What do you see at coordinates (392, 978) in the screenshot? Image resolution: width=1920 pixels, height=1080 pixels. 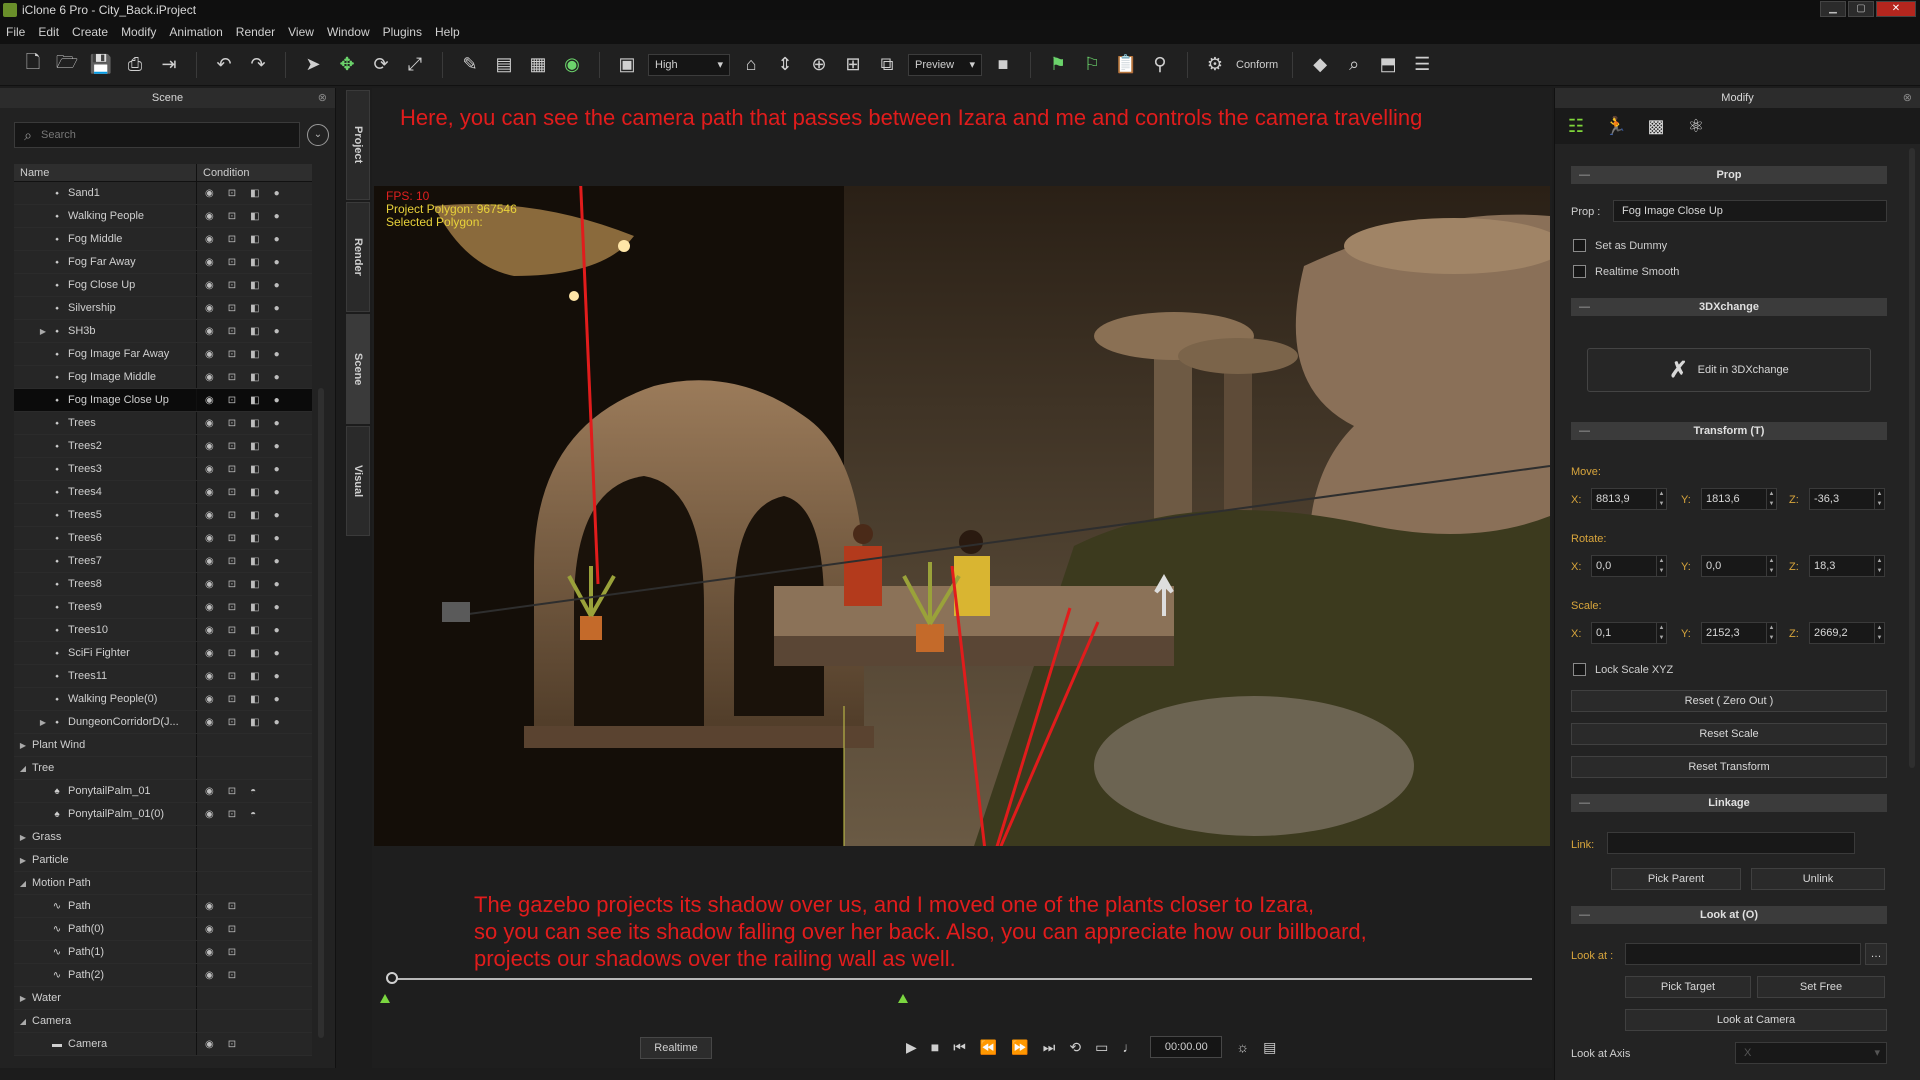 I see `timeline-playhead` at bounding box center [392, 978].